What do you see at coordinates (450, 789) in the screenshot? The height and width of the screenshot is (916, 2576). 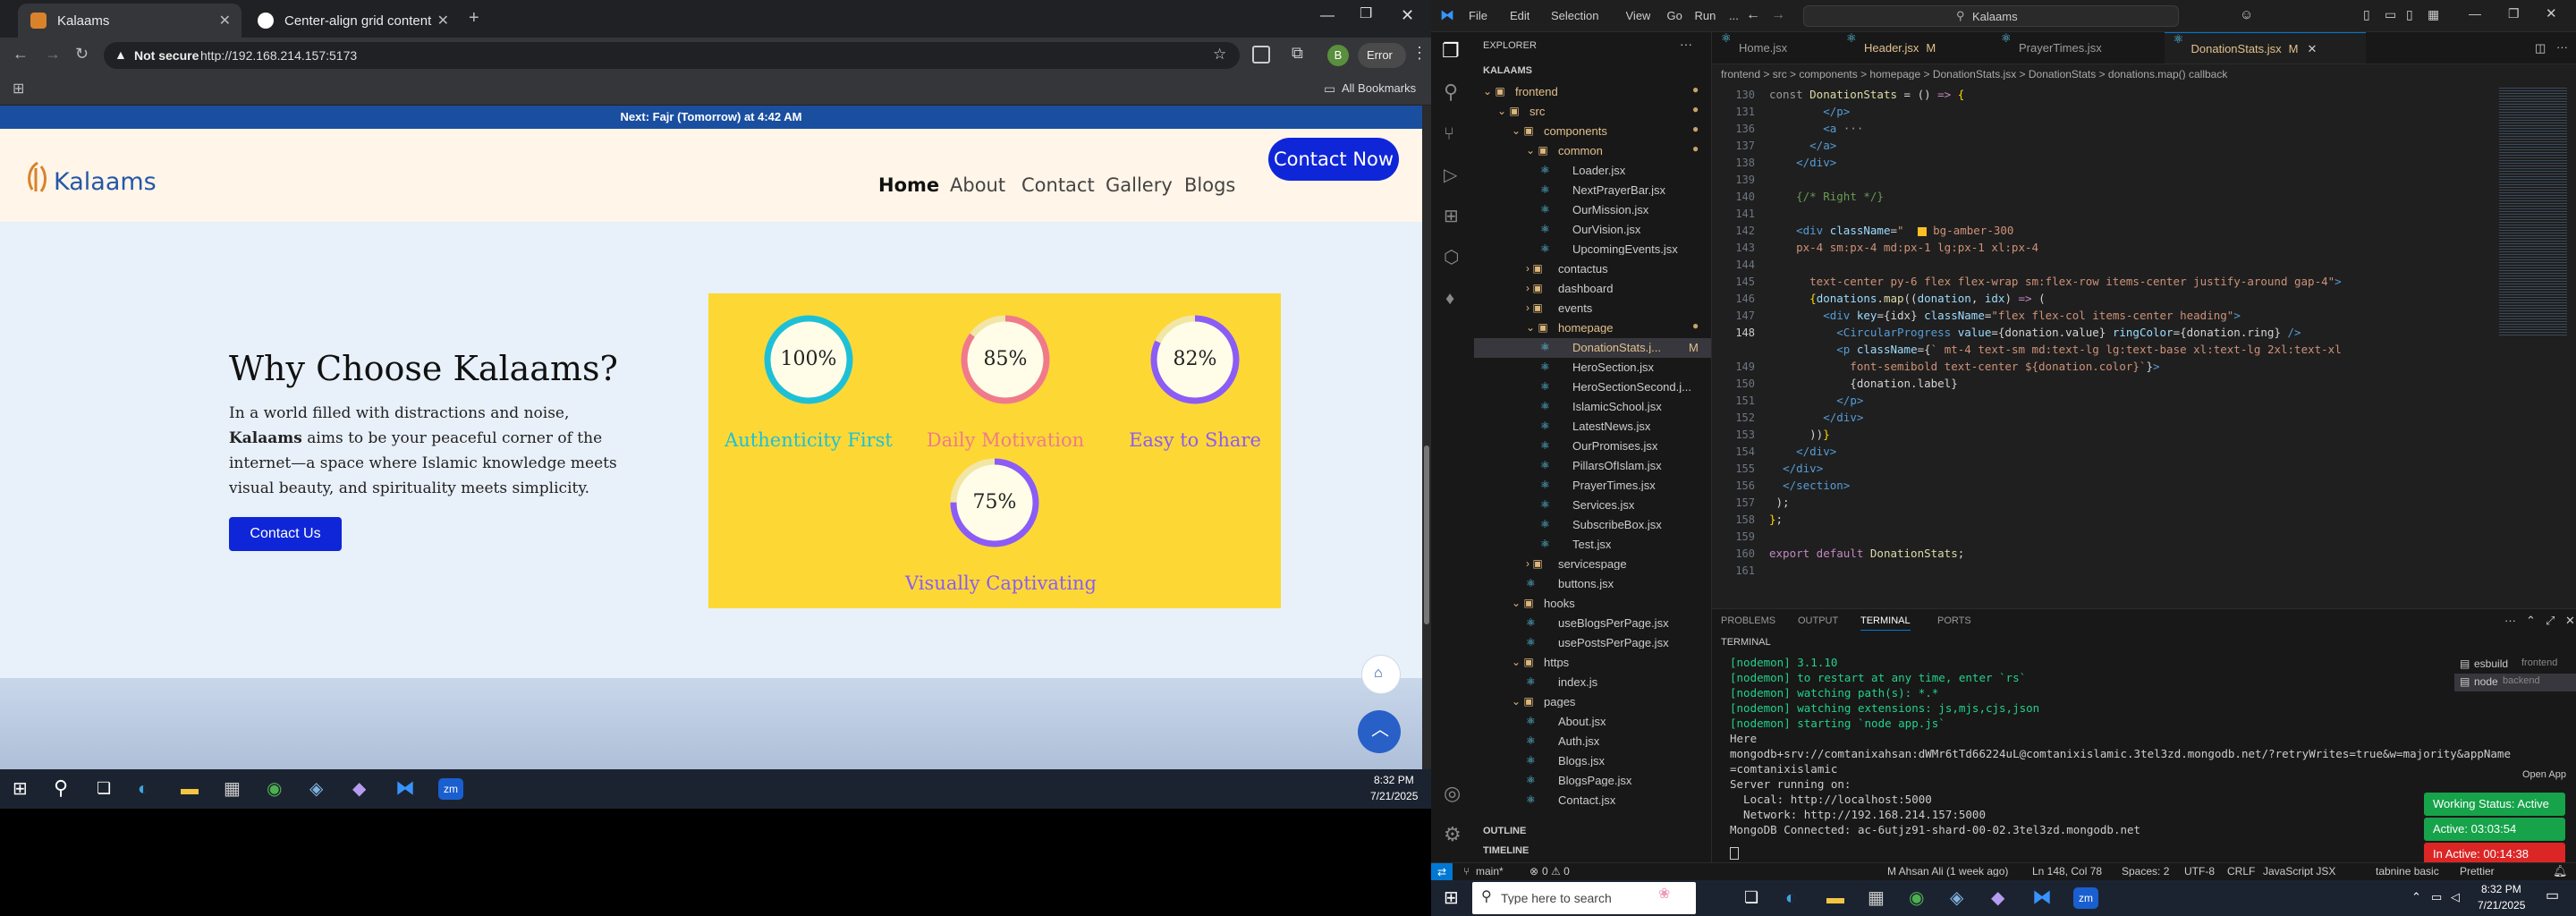 I see `zoom-icon: zm` at bounding box center [450, 789].